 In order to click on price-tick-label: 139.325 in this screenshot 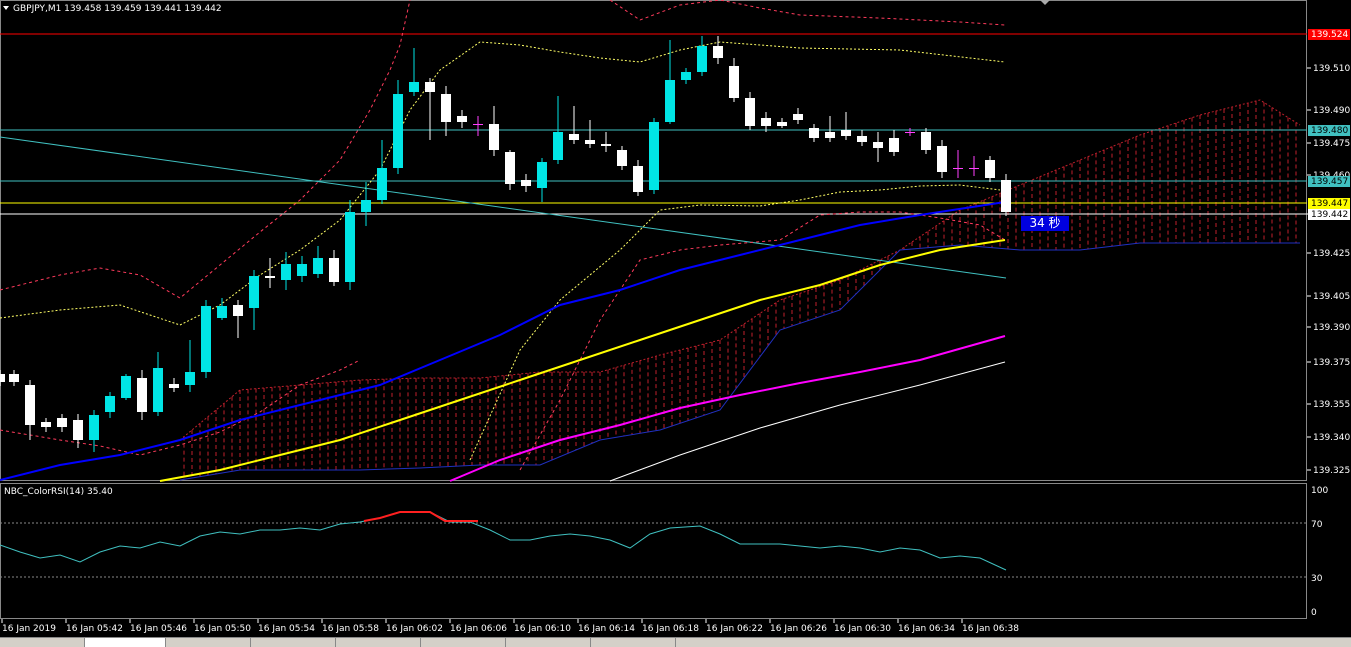, I will do `click(1331, 471)`.